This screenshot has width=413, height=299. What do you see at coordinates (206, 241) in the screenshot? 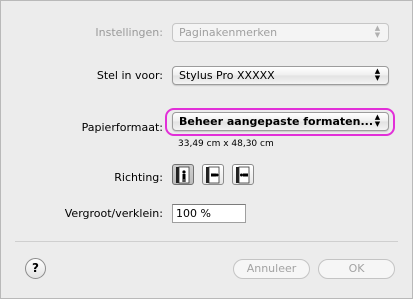
I see `separator` at bounding box center [206, 241].